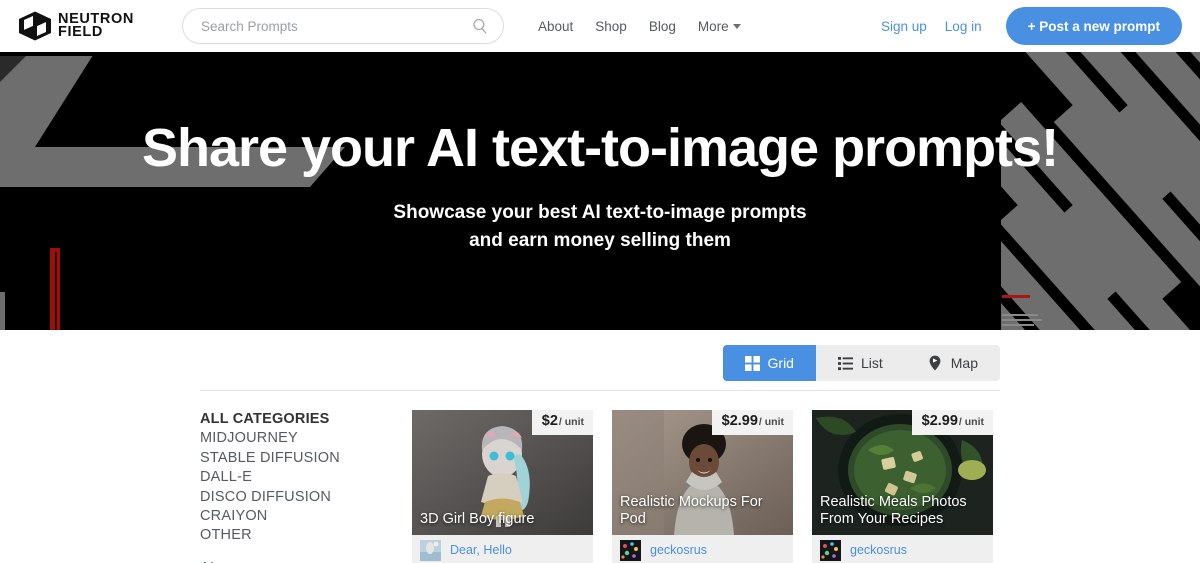 The height and width of the screenshot is (563, 1200). Describe the element at coordinates (713, 26) in the screenshot. I see `nav-item-more-label: More` at that location.